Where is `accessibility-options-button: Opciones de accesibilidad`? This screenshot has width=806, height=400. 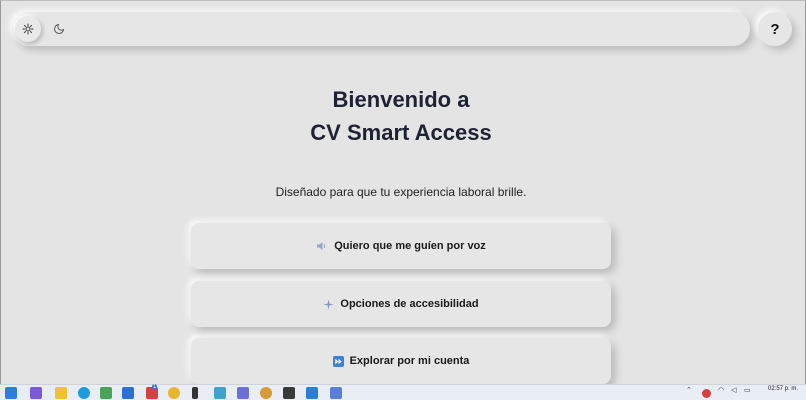
accessibility-options-button: Opciones de accesibilidad is located at coordinates (401, 304).